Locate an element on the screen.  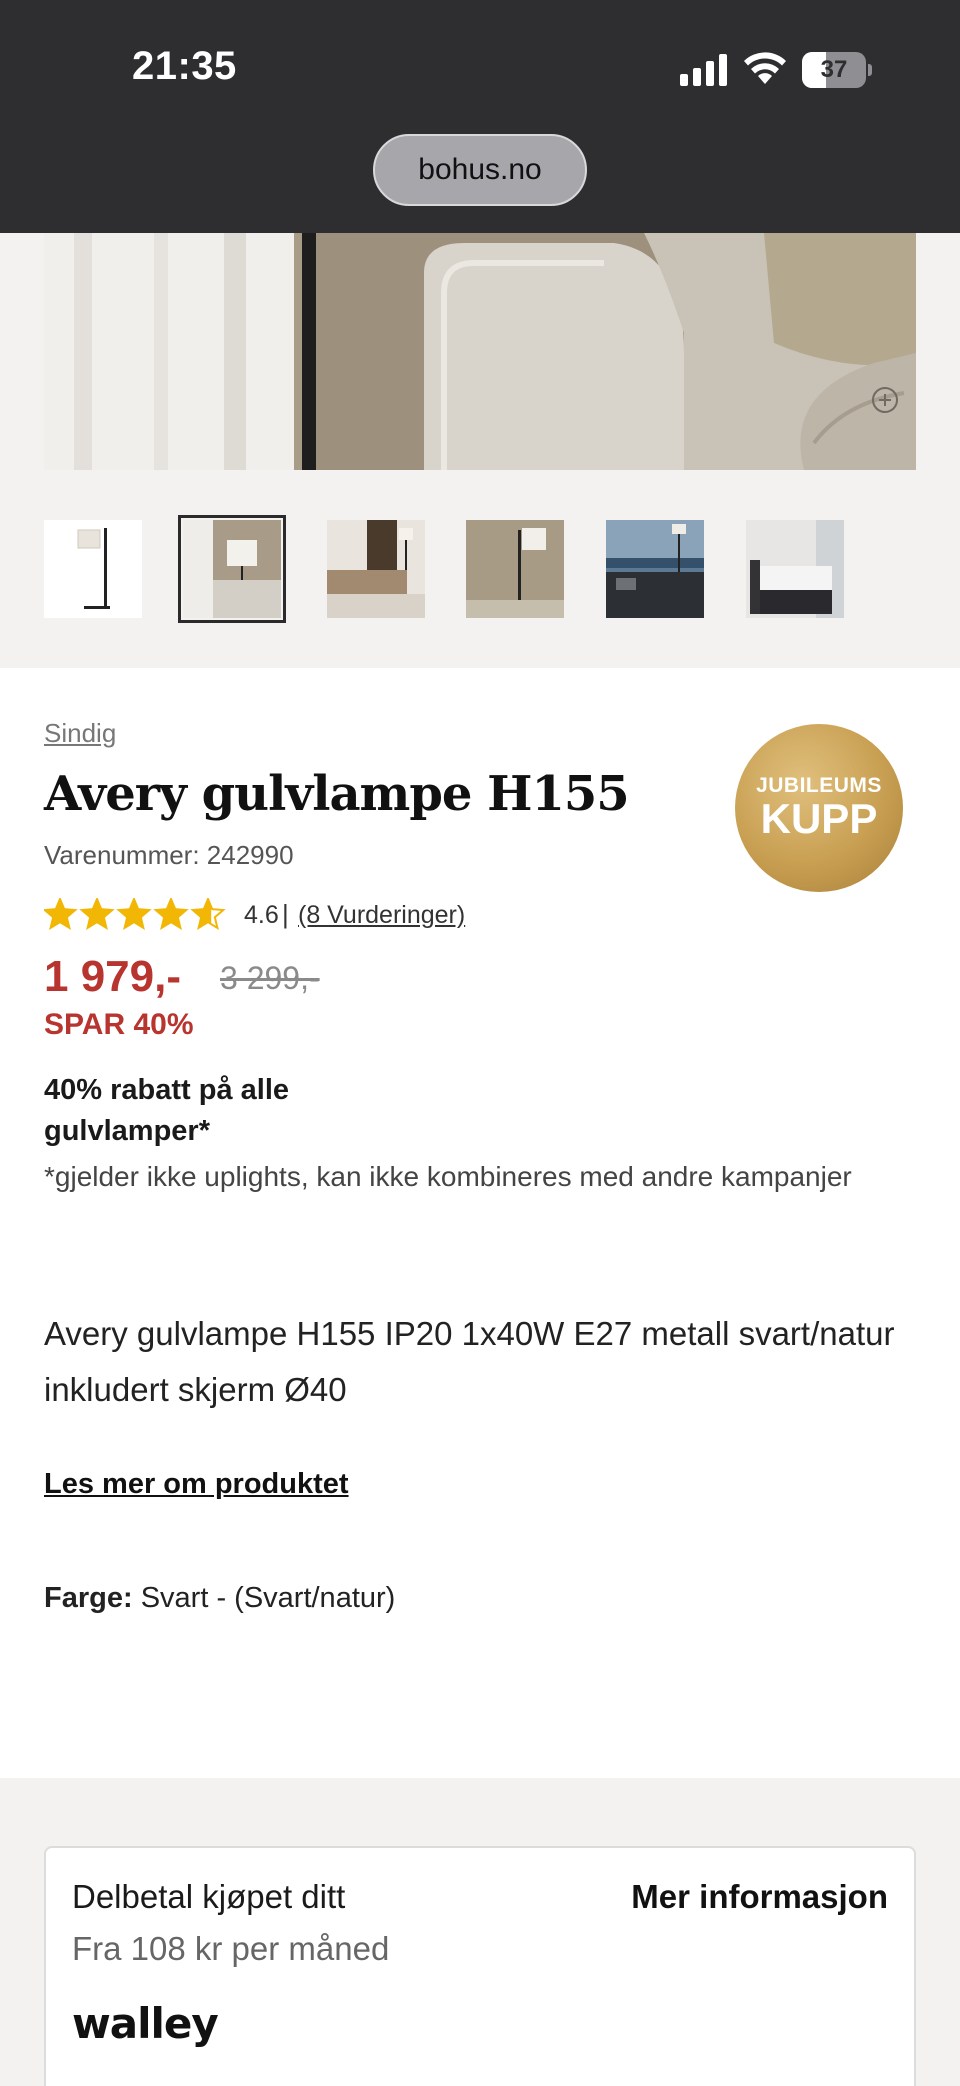
color-value: Svart - (Svart/natur) is located at coordinates (268, 1598).